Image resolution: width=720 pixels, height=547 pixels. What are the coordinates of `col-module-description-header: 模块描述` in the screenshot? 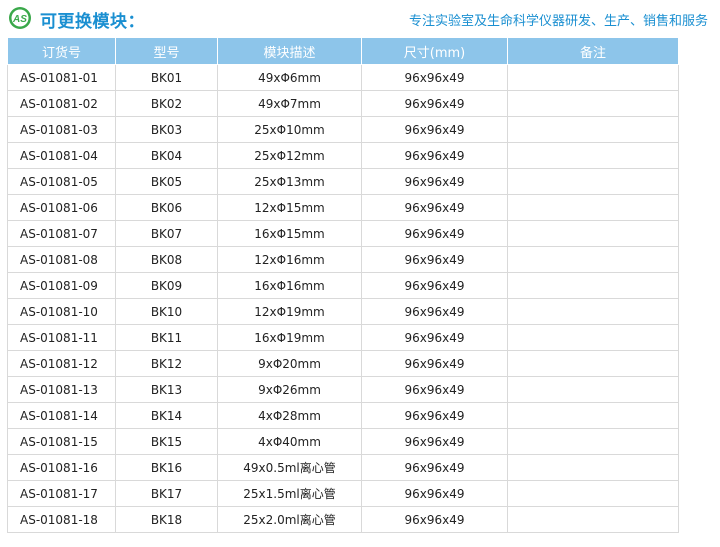 It's located at (289, 51).